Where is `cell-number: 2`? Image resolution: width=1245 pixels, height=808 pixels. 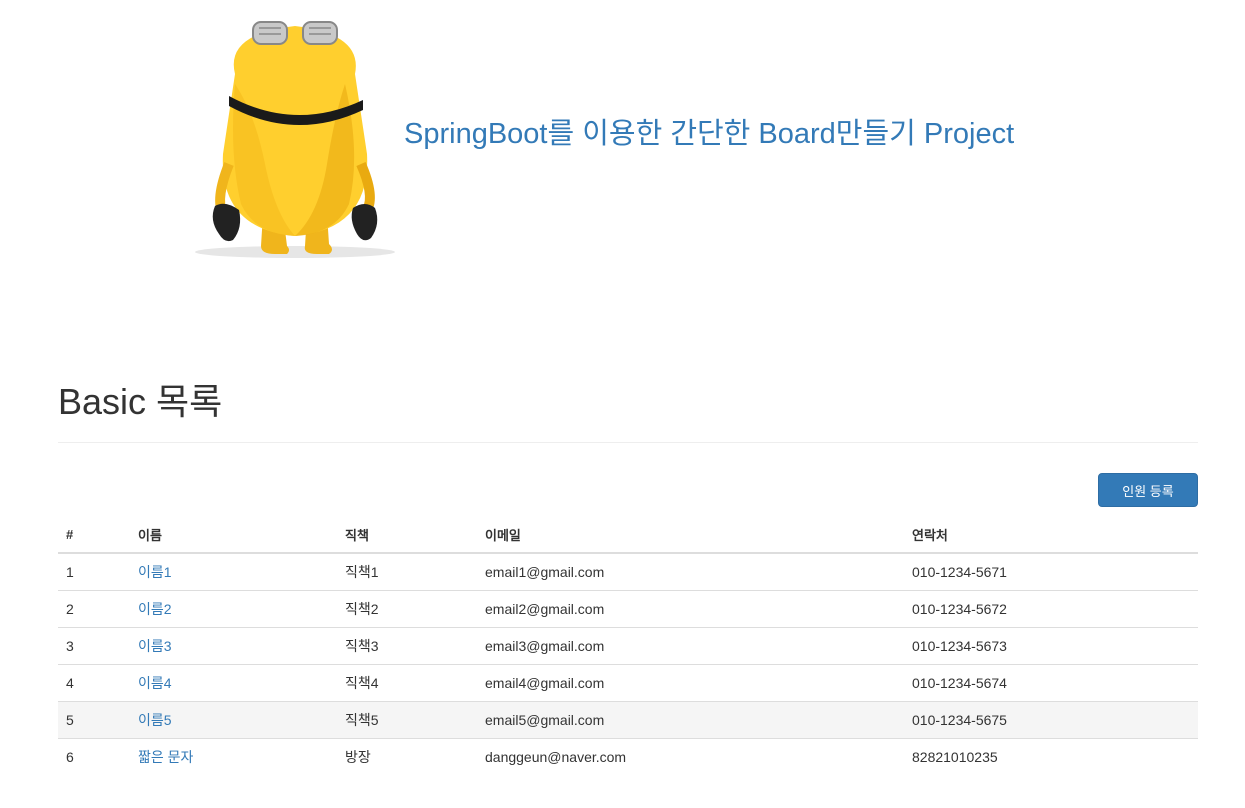
cell-number: 2 is located at coordinates (94, 609).